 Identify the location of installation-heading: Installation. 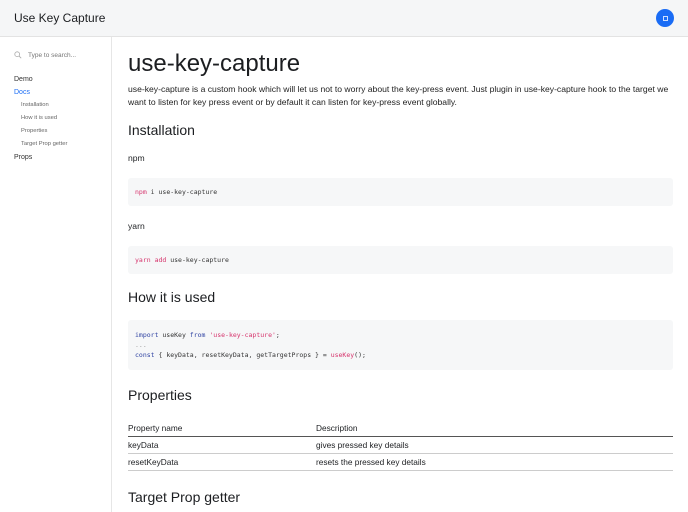
(161, 130).